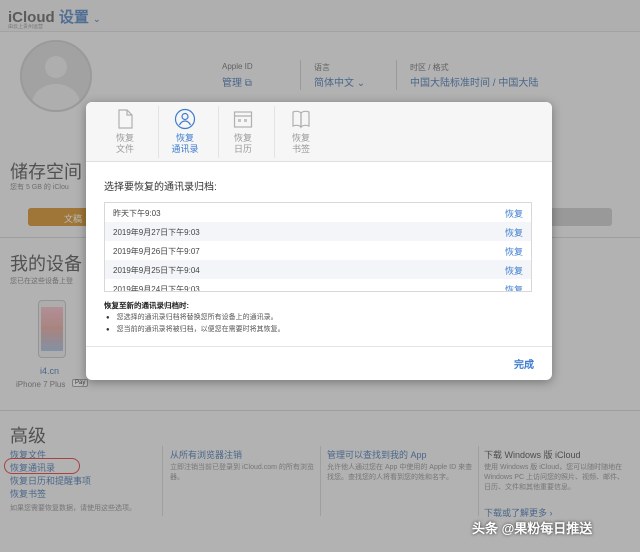 The width and height of the screenshot is (640, 552). Describe the element at coordinates (300, 149) in the screenshot. I see `tab-label-line2: 书签` at that location.